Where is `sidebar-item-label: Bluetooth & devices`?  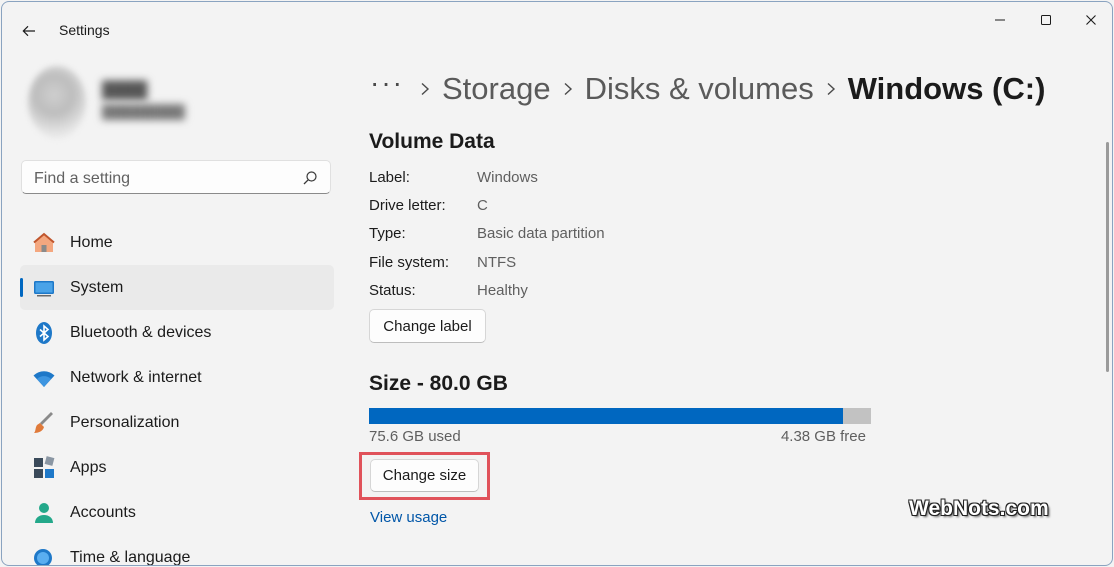 sidebar-item-label: Bluetooth & devices is located at coordinates (141, 332).